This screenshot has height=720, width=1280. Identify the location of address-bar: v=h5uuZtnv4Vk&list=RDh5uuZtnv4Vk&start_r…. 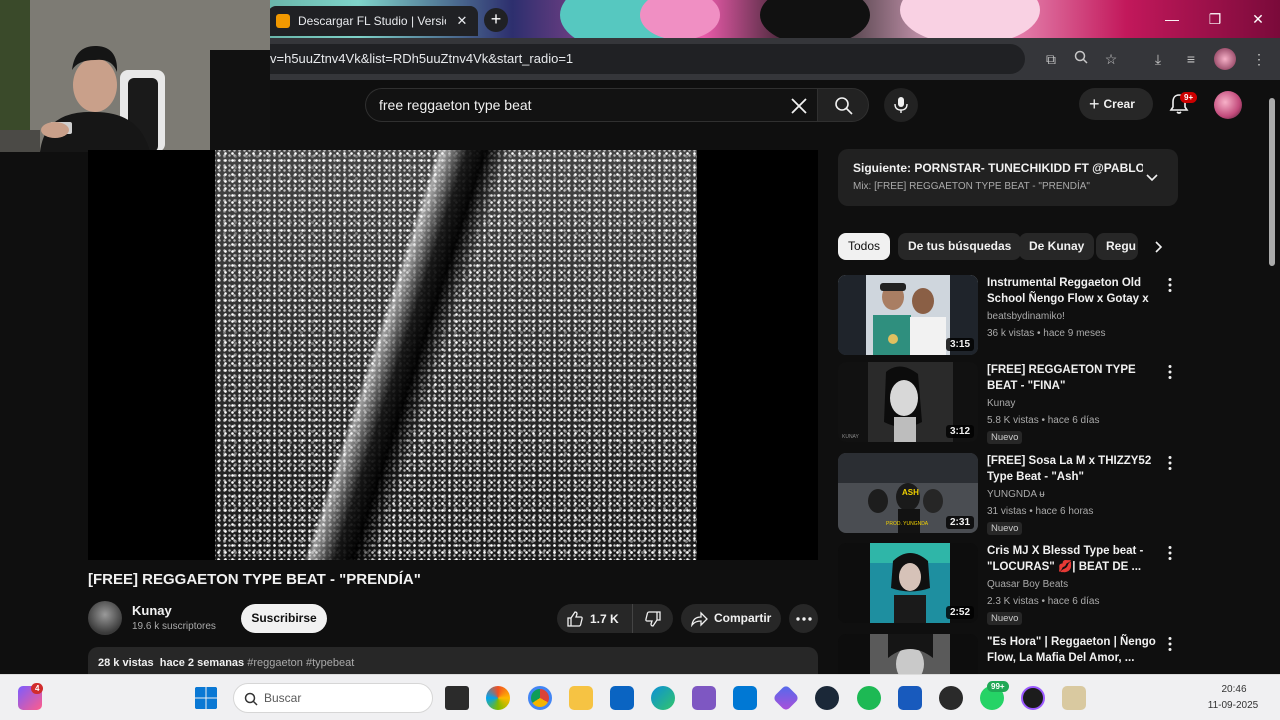
(647, 59).